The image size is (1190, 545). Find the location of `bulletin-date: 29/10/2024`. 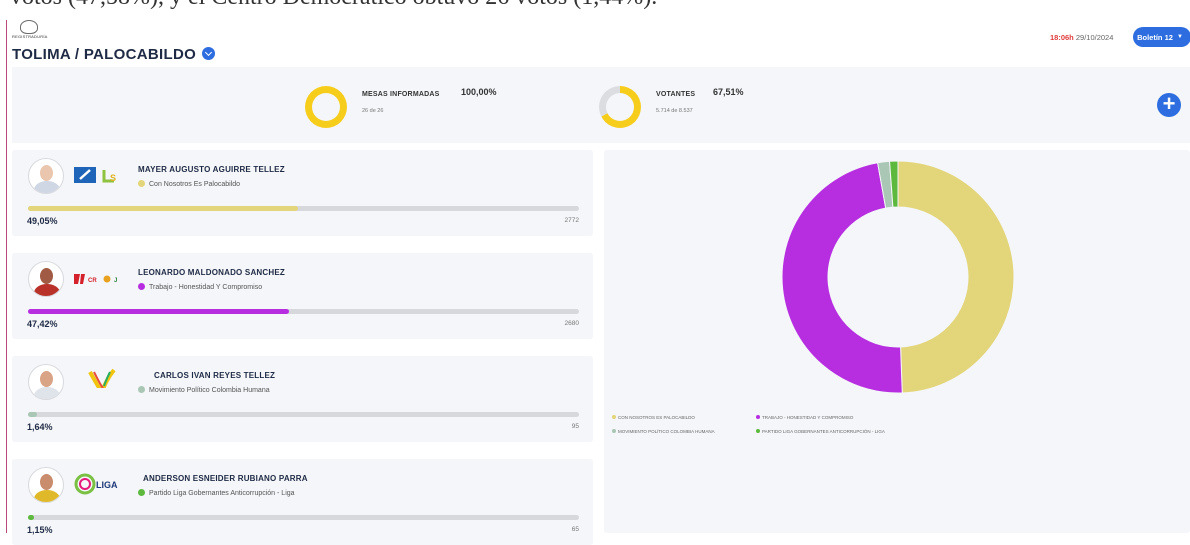

bulletin-date: 29/10/2024 is located at coordinates (1094, 37).